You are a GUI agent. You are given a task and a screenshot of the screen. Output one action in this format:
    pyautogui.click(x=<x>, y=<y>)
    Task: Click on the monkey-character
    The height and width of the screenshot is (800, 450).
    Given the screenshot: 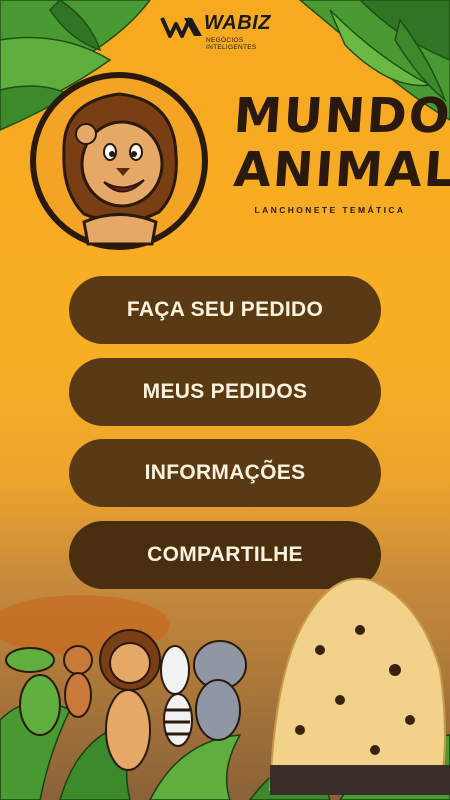 What is the action you would take?
    pyautogui.click(x=78, y=681)
    